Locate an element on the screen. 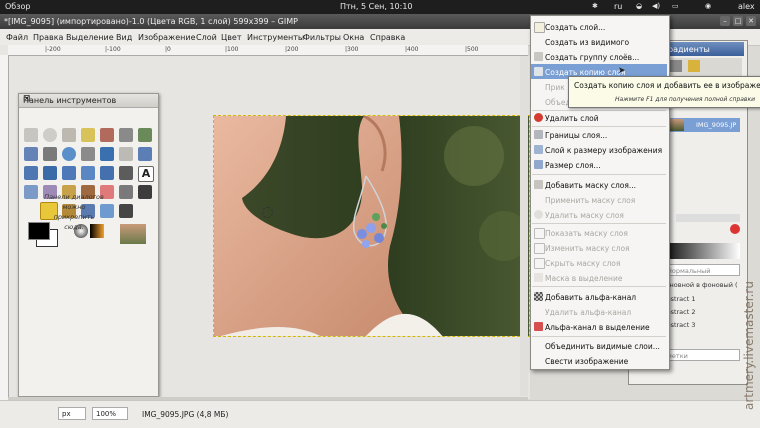 This screenshot has height=428, width=760. cage-transform-icon is located at coordinates (126, 173).